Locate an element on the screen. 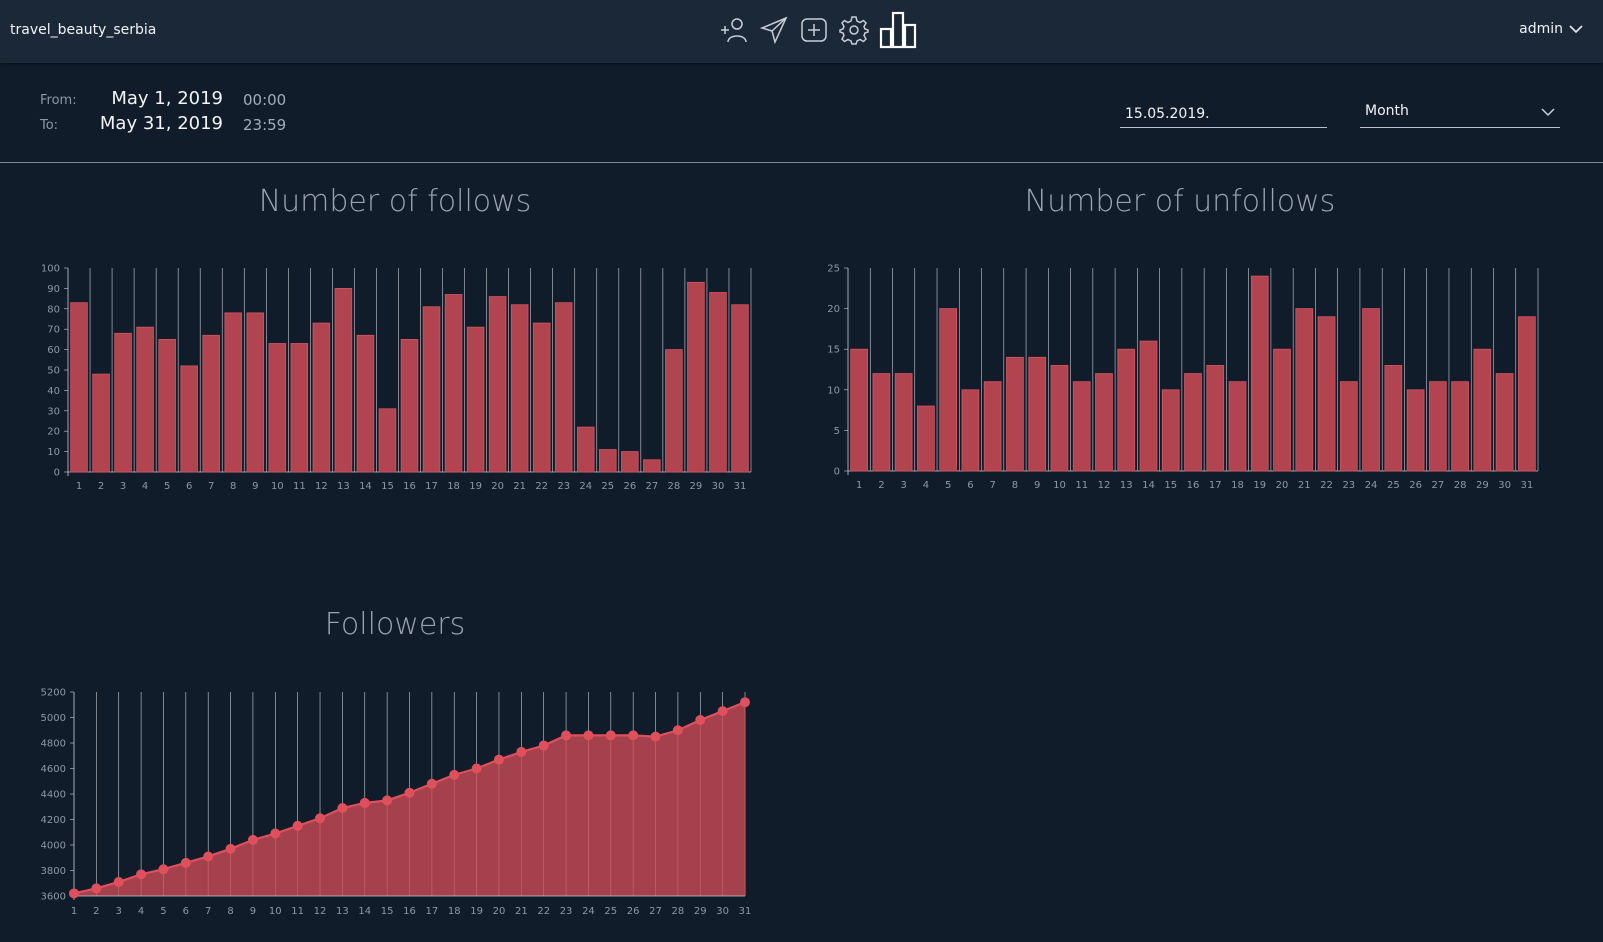  add-user-icon is located at coordinates (734, 30).